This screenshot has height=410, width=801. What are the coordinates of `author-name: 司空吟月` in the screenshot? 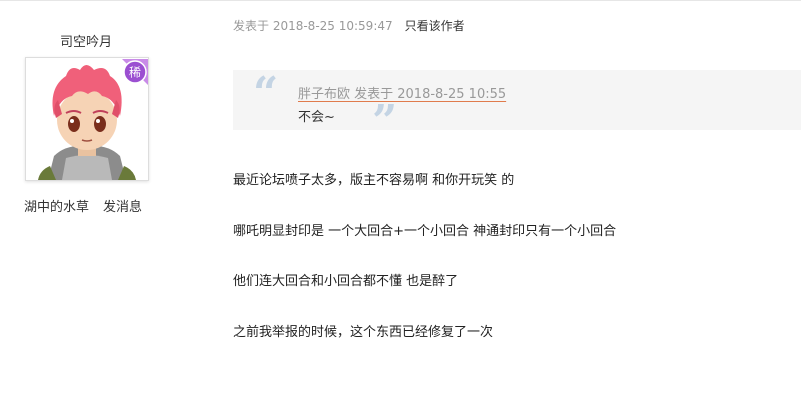 It's located at (86, 40).